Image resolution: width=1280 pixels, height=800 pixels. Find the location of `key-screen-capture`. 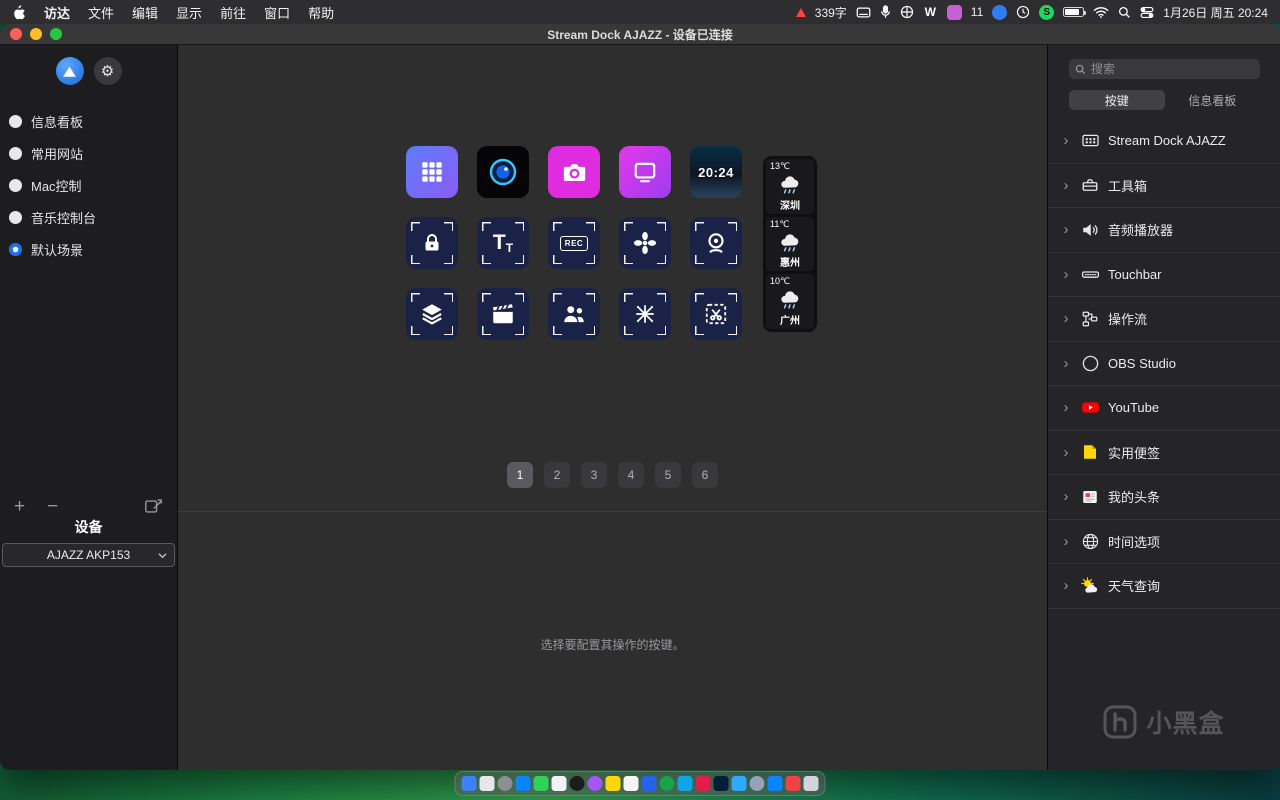

key-screen-capture is located at coordinates (645, 172).